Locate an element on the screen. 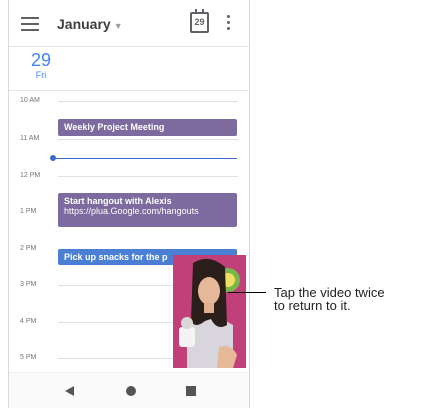  month-label: January is located at coordinates (84, 24).